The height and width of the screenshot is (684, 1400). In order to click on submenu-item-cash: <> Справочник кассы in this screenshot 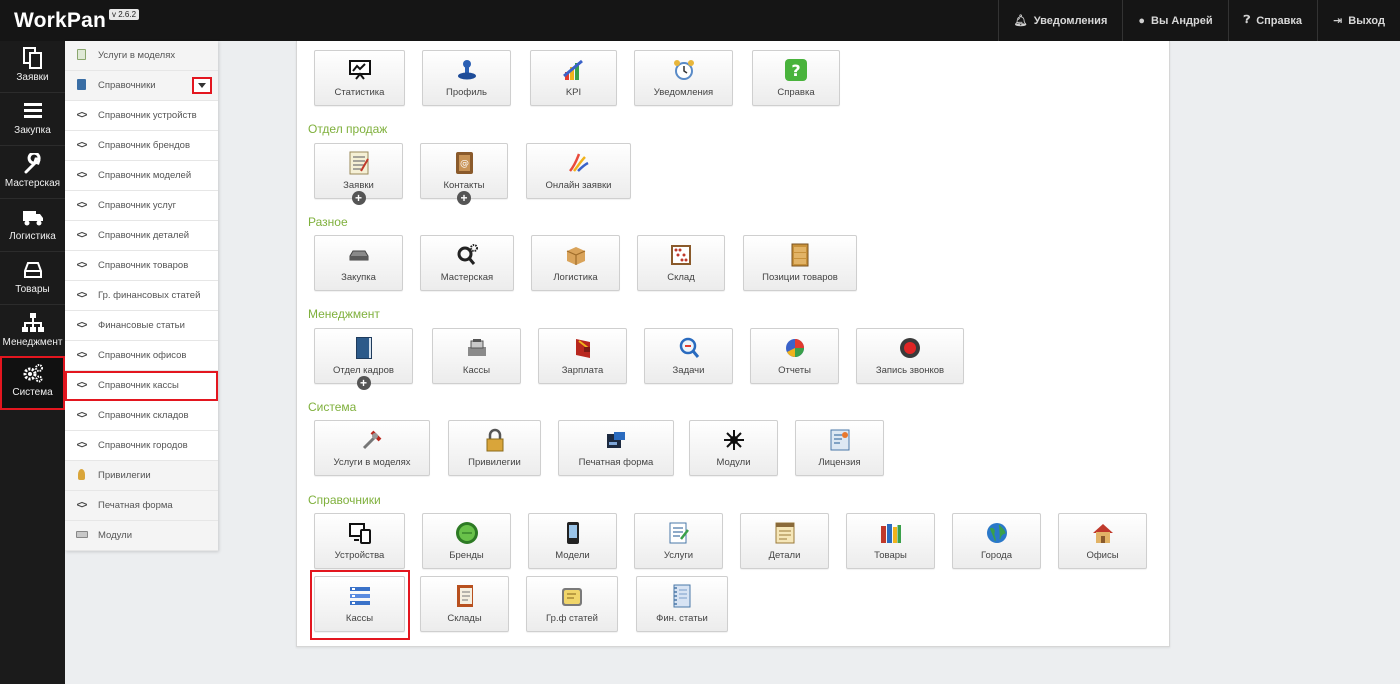, I will do `click(141, 386)`.